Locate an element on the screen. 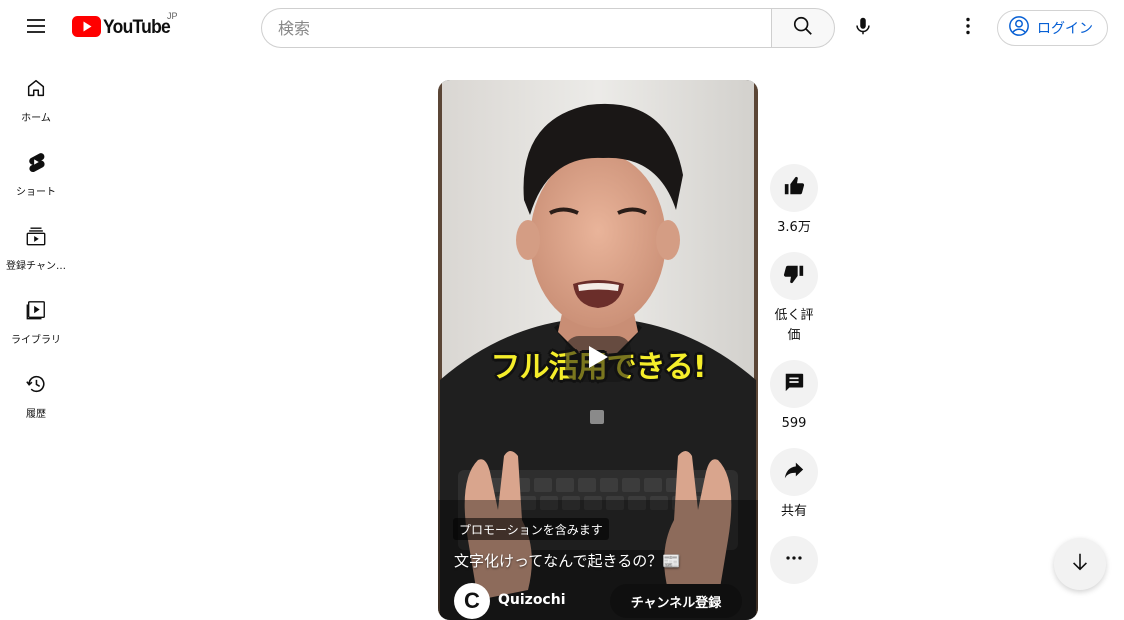 The width and height of the screenshot is (1124, 620). sidebar-item-library: ライブラリ is located at coordinates (36, 315).